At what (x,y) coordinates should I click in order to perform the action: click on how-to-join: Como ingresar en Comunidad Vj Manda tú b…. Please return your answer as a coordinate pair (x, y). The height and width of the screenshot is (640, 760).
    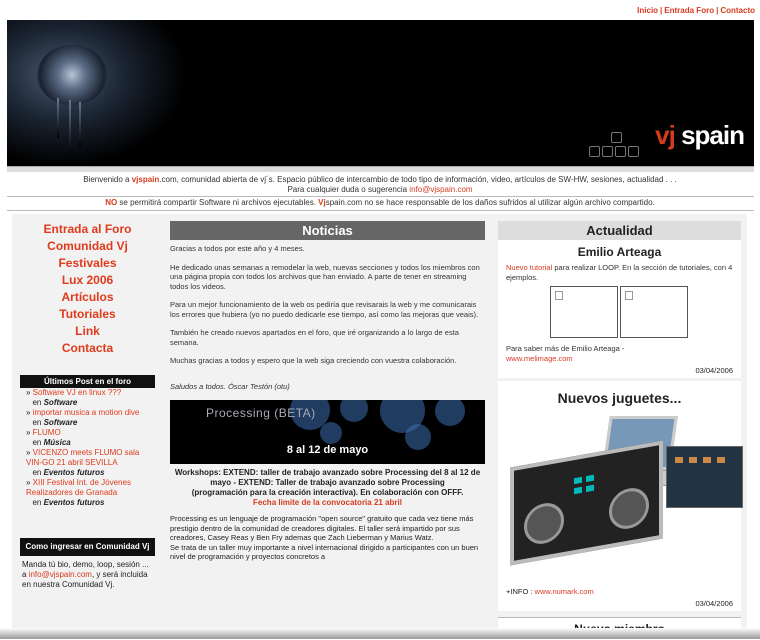
    Looking at the image, I should click on (87, 564).